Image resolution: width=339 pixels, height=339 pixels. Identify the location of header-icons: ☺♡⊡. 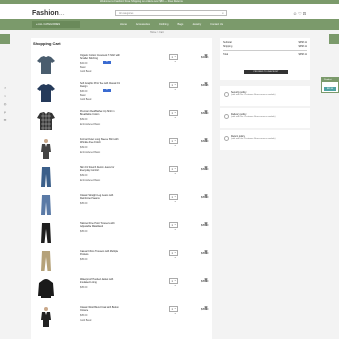
(300, 13).